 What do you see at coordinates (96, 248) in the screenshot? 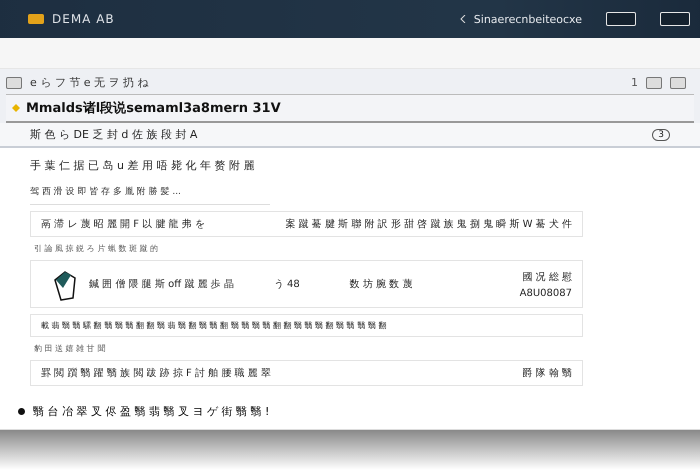
I see `caption: 引 論 風 掠 鋭 ろ 片 蝋 数 斑 蹴 的` at bounding box center [96, 248].